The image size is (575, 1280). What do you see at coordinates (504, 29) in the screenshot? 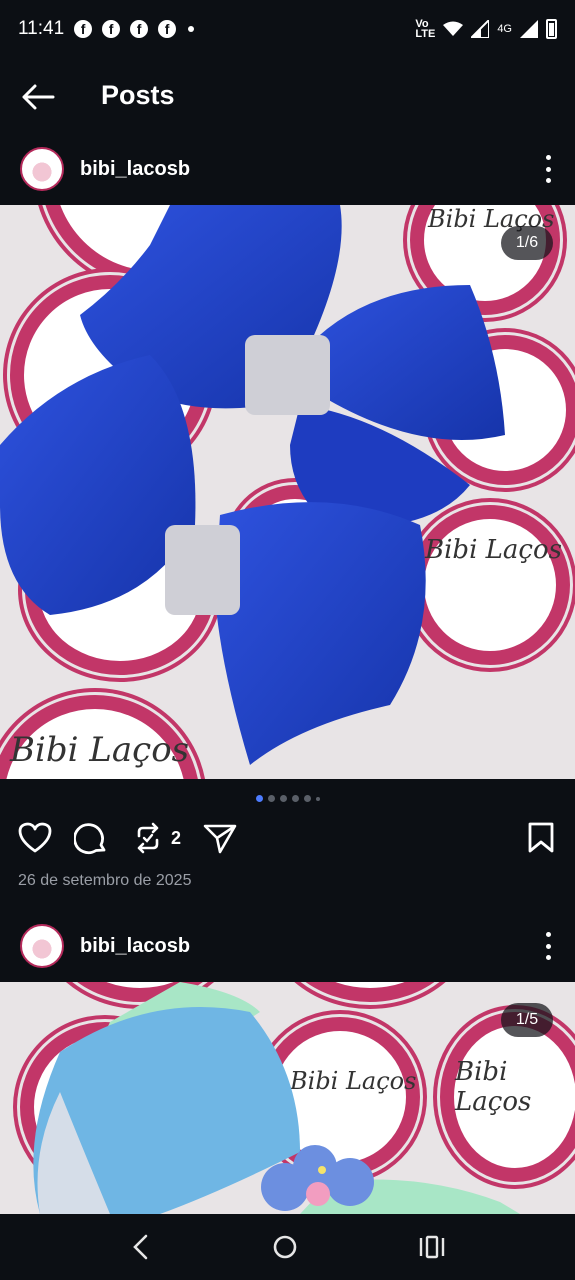
I see `network-type-label: 4G` at bounding box center [504, 29].